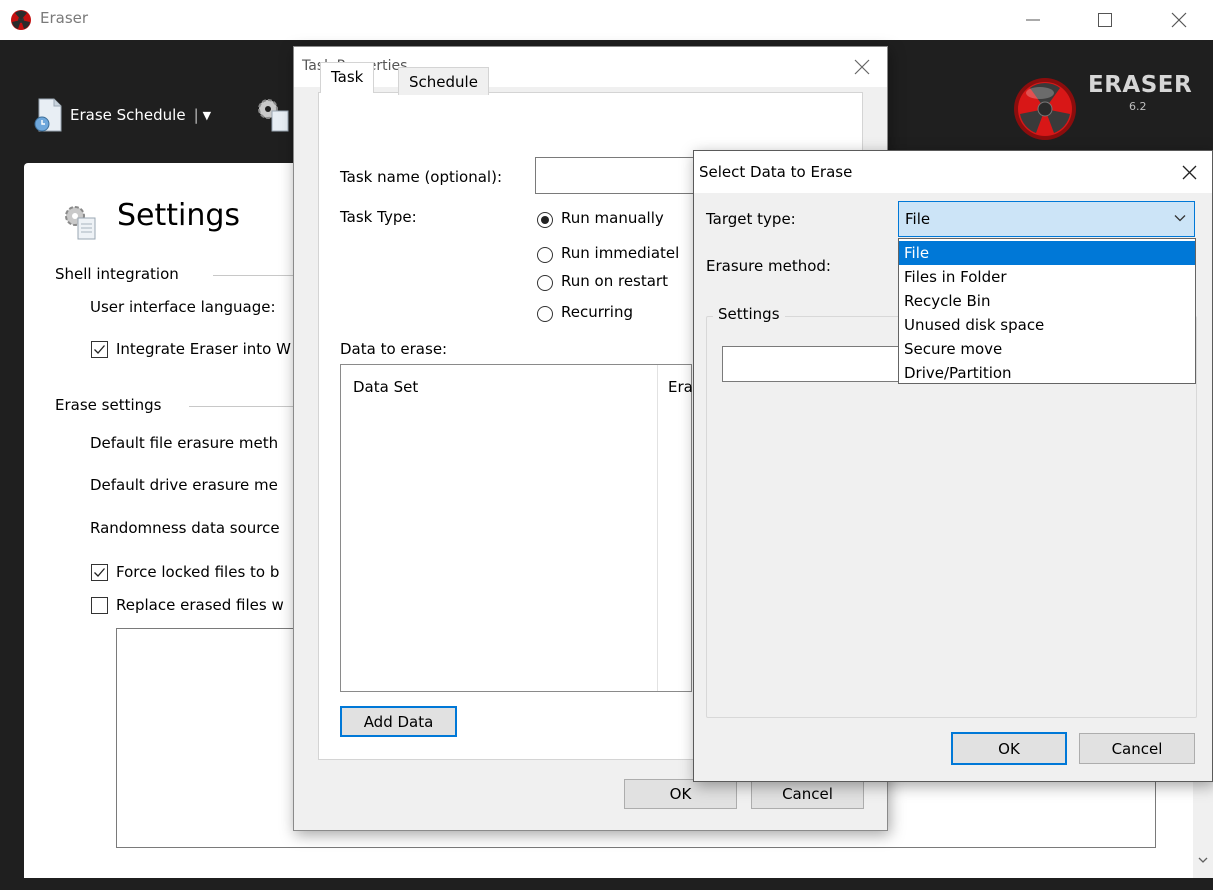 The width and height of the screenshot is (1213, 890). What do you see at coordinates (108, 405) in the screenshot?
I see `erase-settings-heading: Erase settings` at bounding box center [108, 405].